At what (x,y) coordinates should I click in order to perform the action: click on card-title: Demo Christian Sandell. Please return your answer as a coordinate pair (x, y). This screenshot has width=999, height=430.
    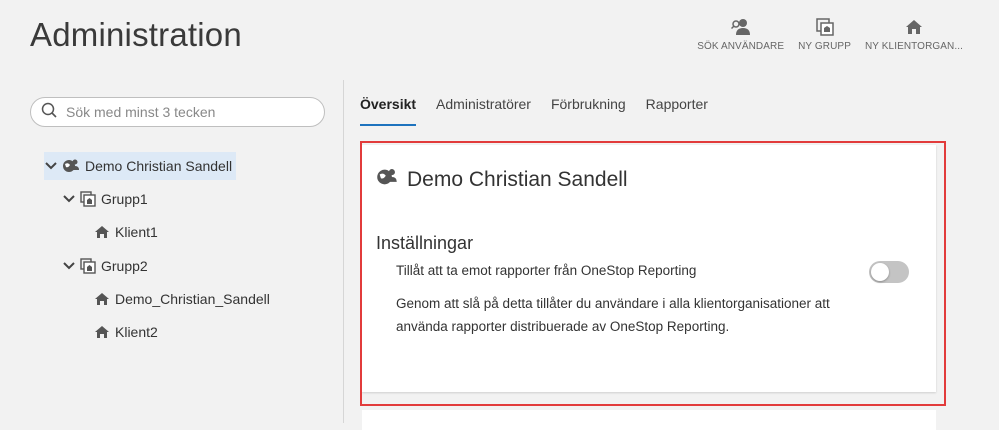
    Looking at the image, I should click on (517, 179).